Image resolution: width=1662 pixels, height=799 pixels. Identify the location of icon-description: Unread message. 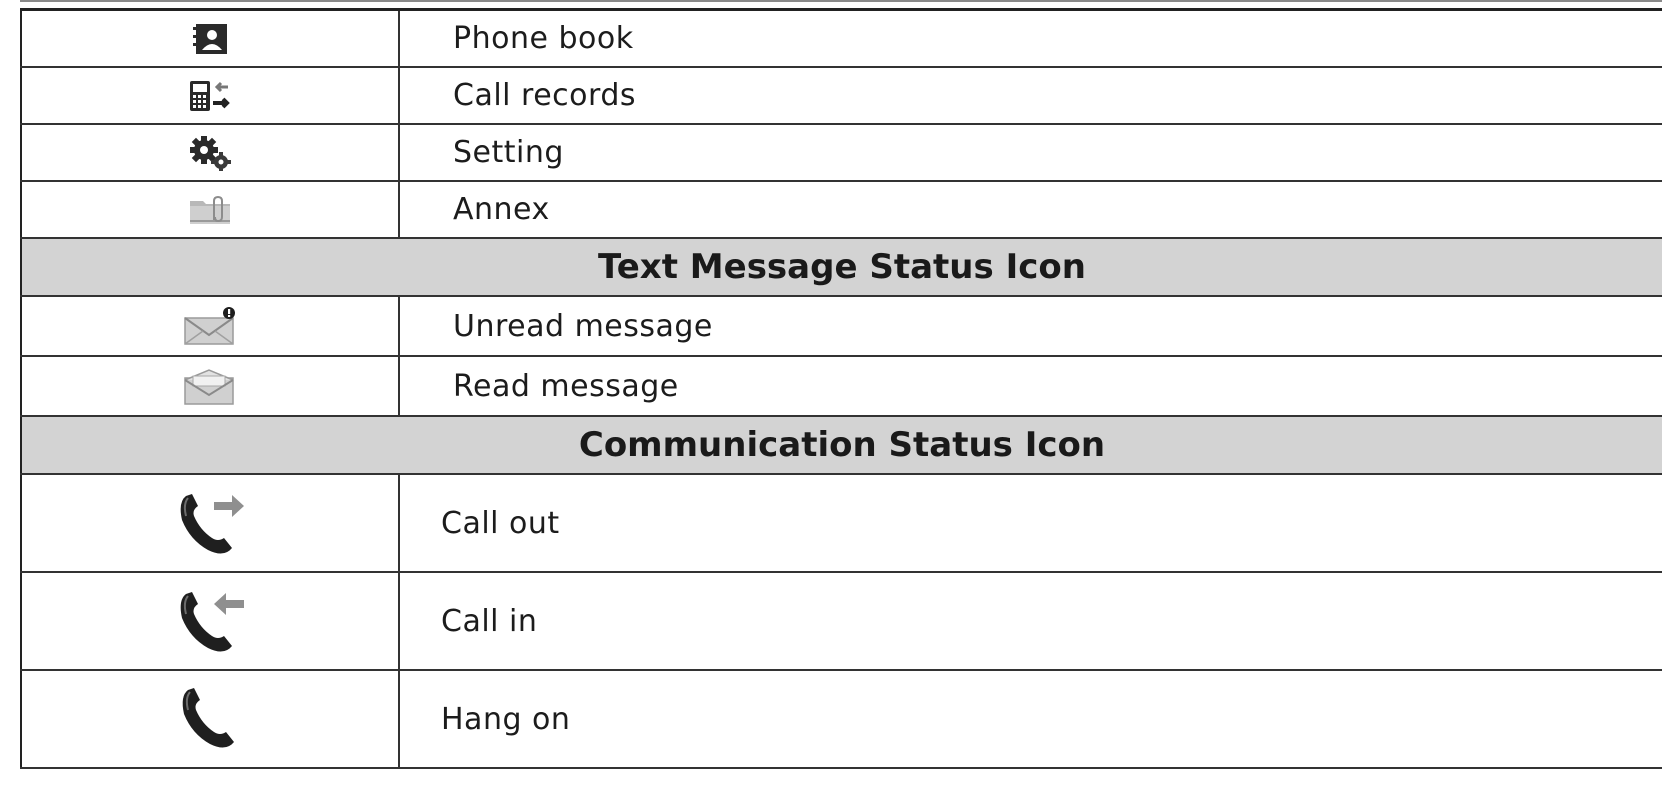
(1030, 326).